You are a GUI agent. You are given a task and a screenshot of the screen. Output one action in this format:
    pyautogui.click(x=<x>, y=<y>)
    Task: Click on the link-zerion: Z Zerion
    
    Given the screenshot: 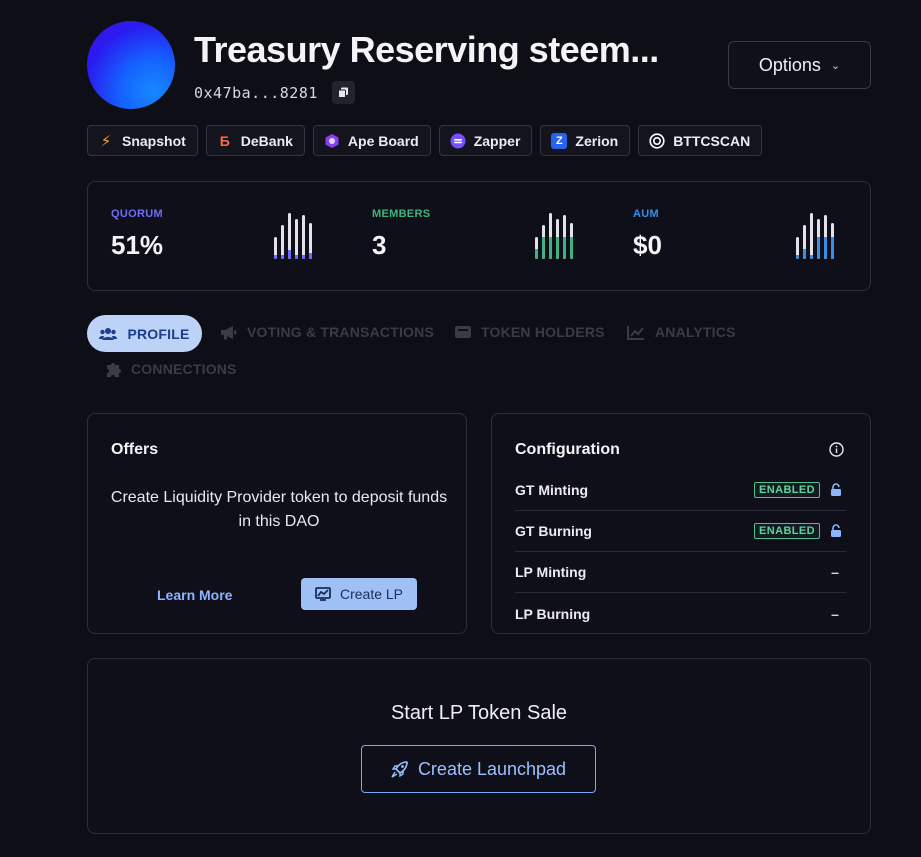 What is the action you would take?
    pyautogui.click(x=585, y=140)
    